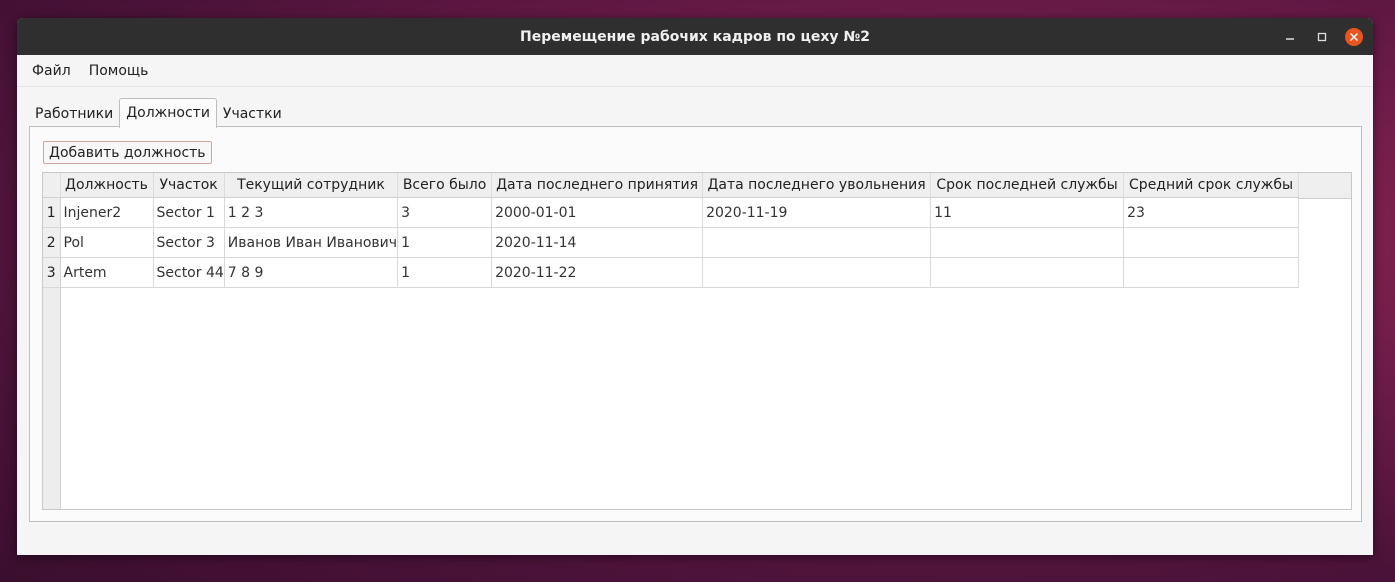 The image size is (1395, 582). Describe the element at coordinates (445, 185) in the screenshot. I see `column-header: Всего было` at that location.